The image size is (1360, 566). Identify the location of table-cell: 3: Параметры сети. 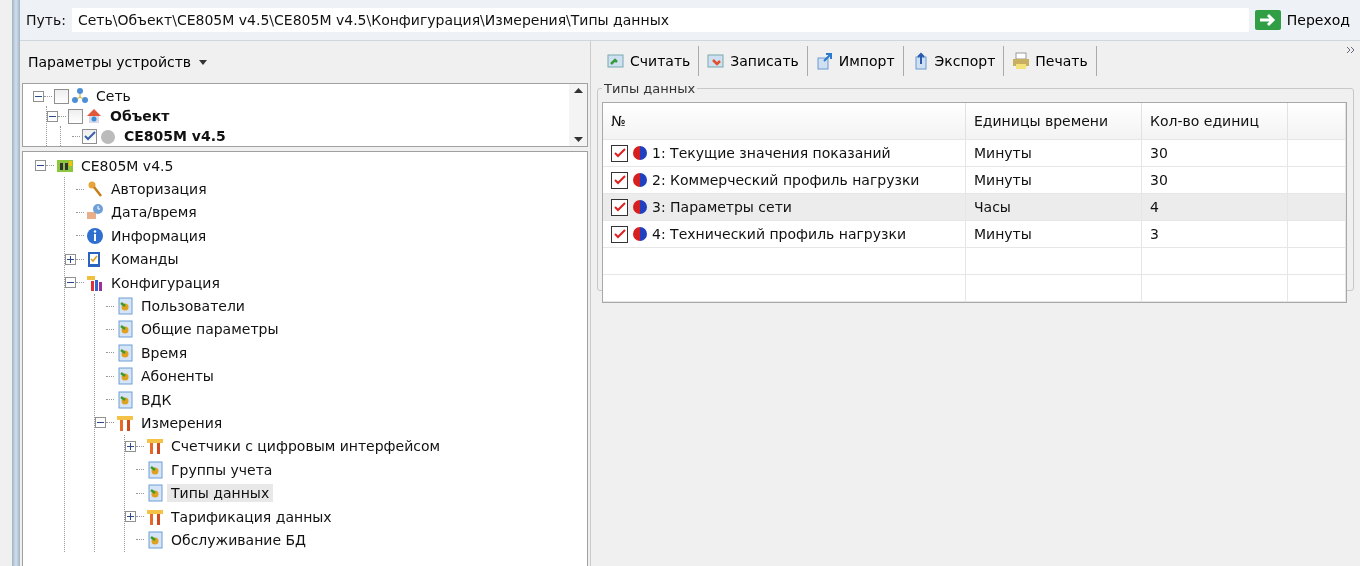
(722, 207).